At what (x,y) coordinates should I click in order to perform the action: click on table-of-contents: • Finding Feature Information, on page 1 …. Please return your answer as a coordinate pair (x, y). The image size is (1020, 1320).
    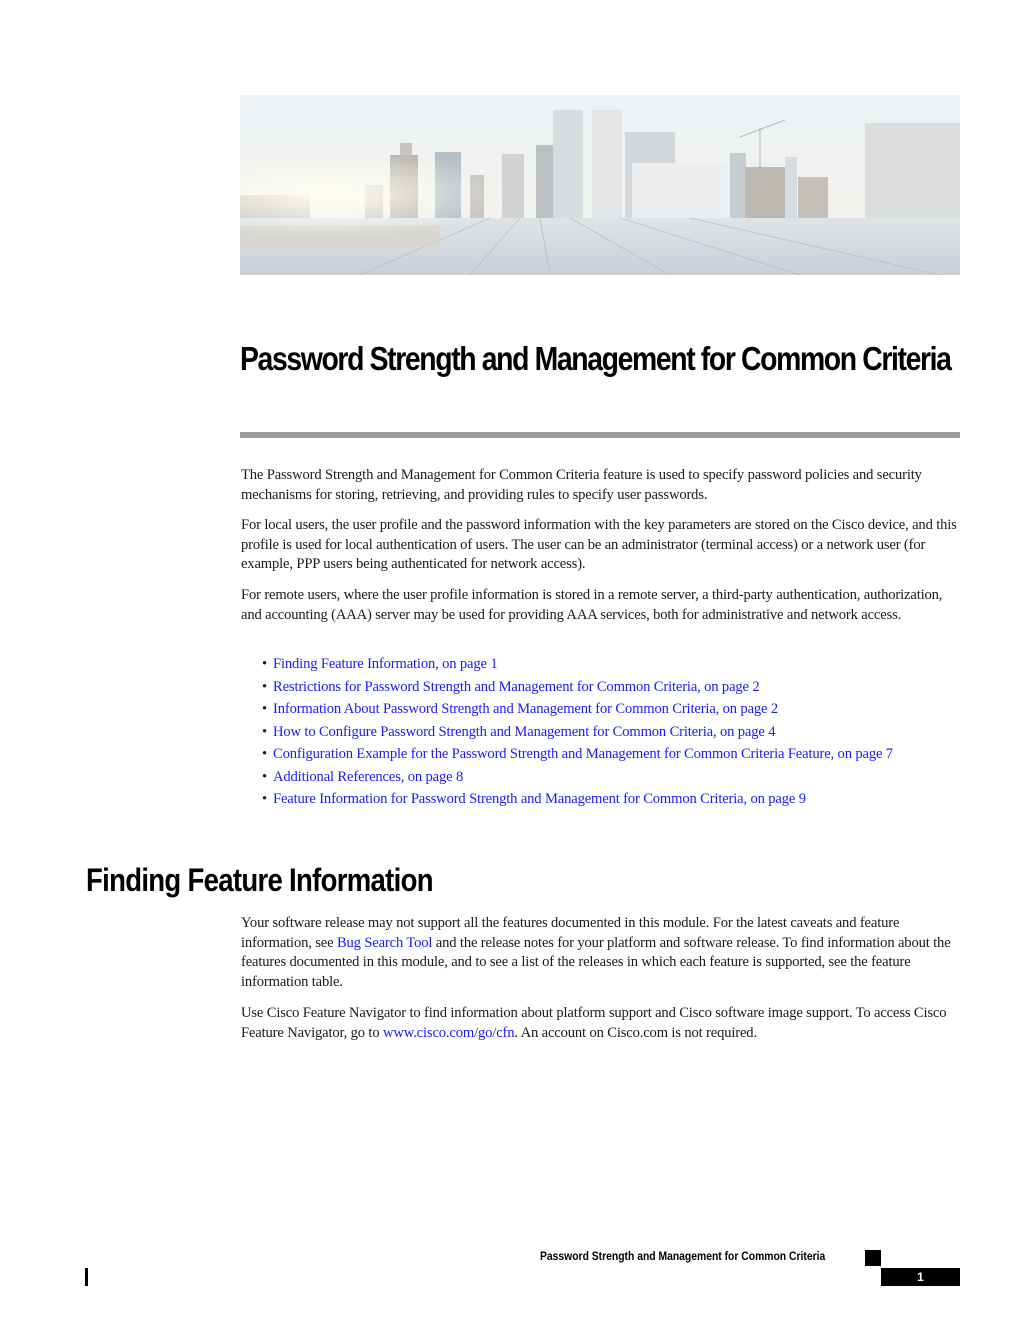
    Looking at the image, I should click on (612, 734).